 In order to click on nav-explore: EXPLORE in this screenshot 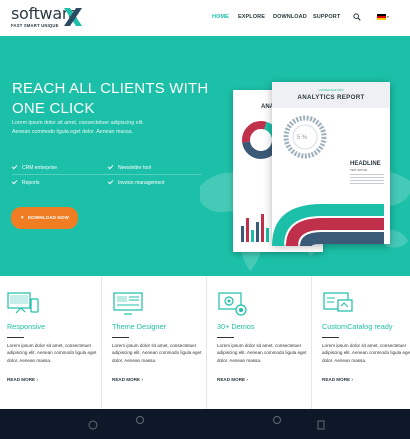, I will do `click(251, 17)`.